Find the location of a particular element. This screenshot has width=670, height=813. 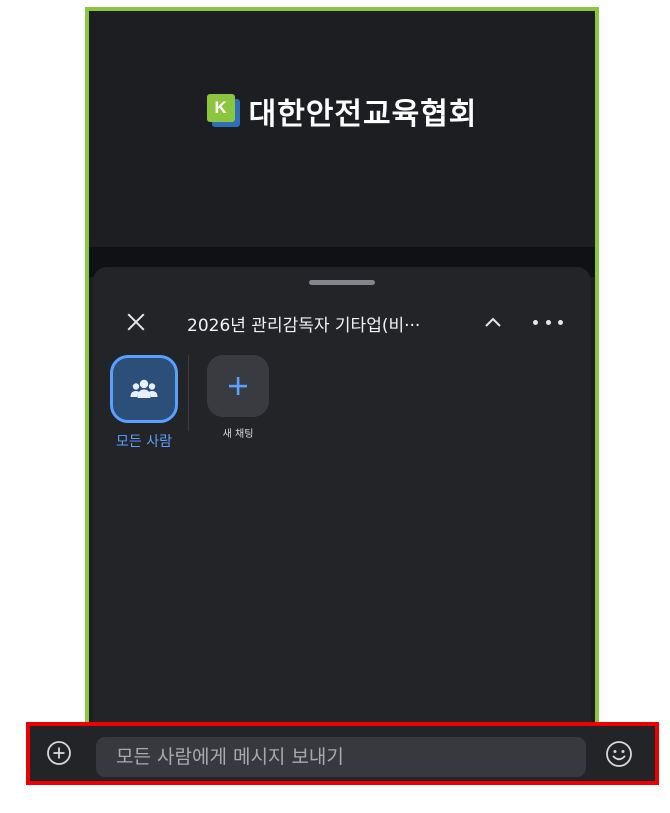

recipient-everyone: 모든 사람 is located at coordinates (144, 403).